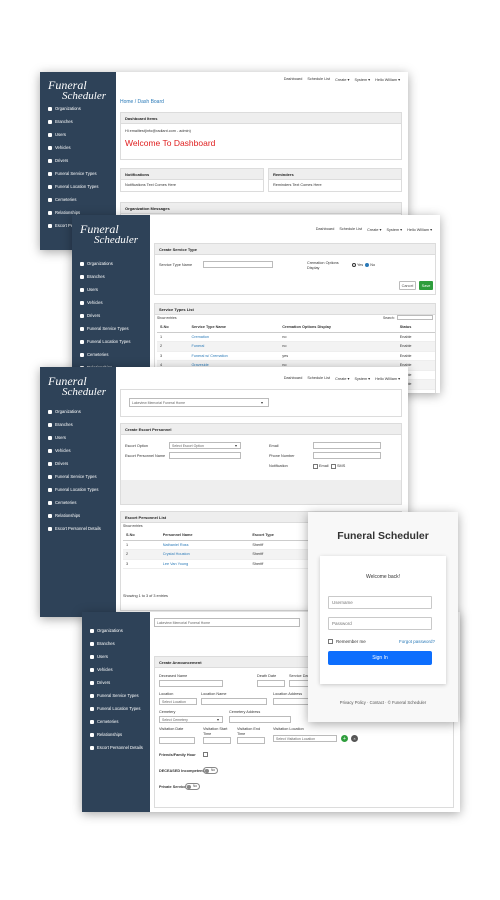 The image size is (500, 900). I want to click on phone-input, so click(347, 455).